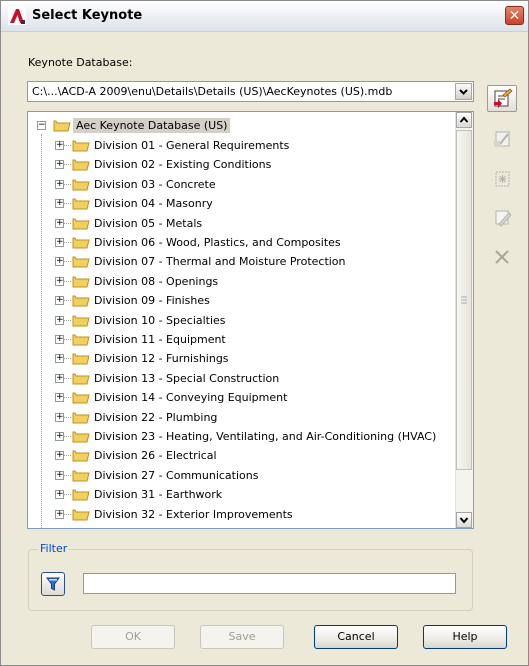 The image size is (529, 666). I want to click on tree-item: + Division 14 - Conveying Equipment, so click(243, 397).